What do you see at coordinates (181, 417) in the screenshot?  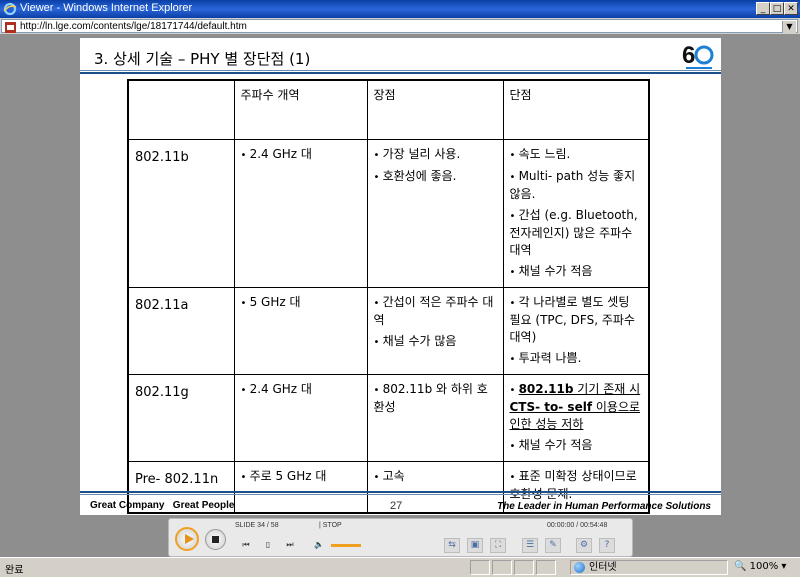 I see `row-label: 802.11g` at bounding box center [181, 417].